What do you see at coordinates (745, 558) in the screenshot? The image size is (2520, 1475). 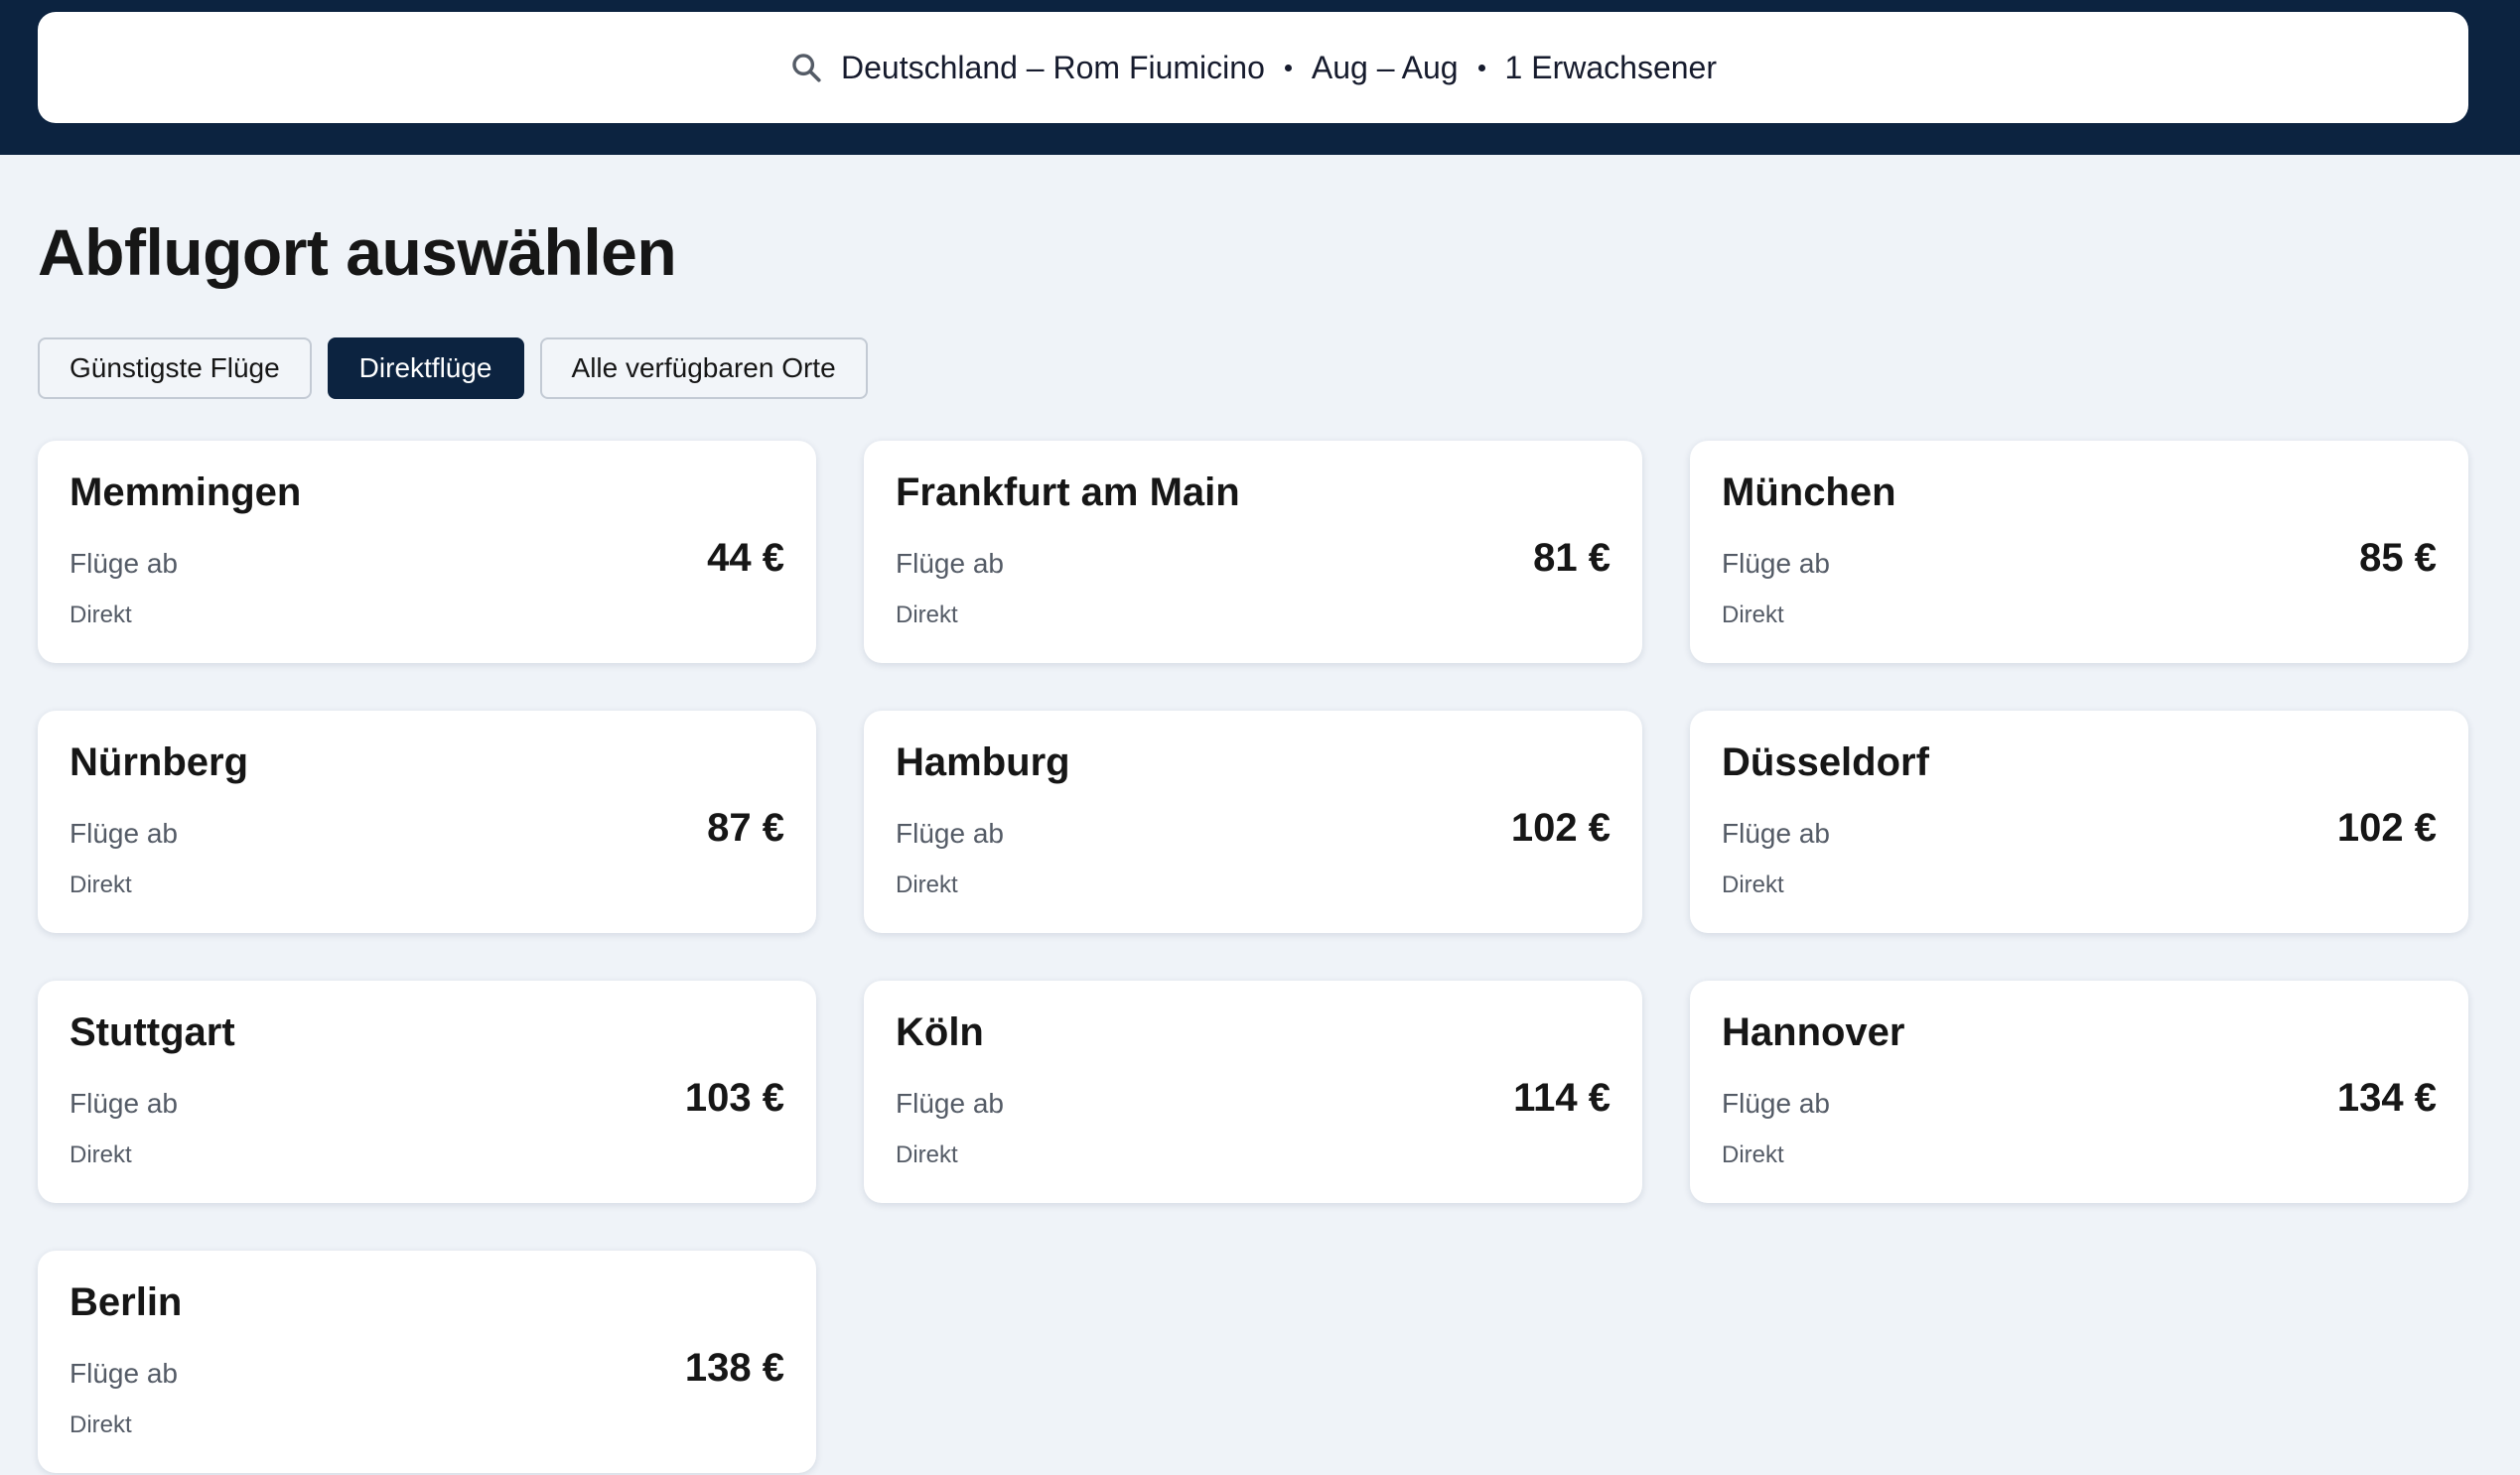 I see `destination-price: 44 €` at bounding box center [745, 558].